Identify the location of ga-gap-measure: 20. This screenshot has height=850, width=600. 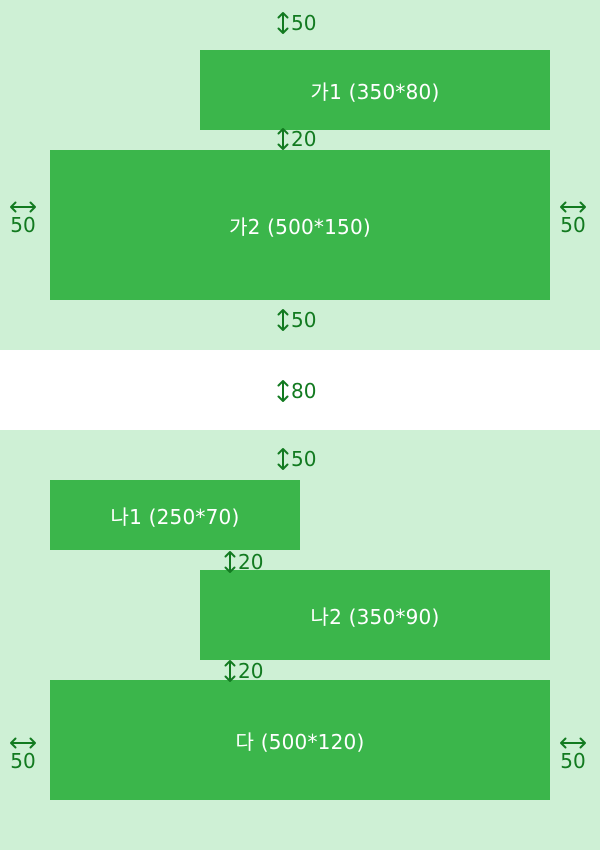
(296, 139).